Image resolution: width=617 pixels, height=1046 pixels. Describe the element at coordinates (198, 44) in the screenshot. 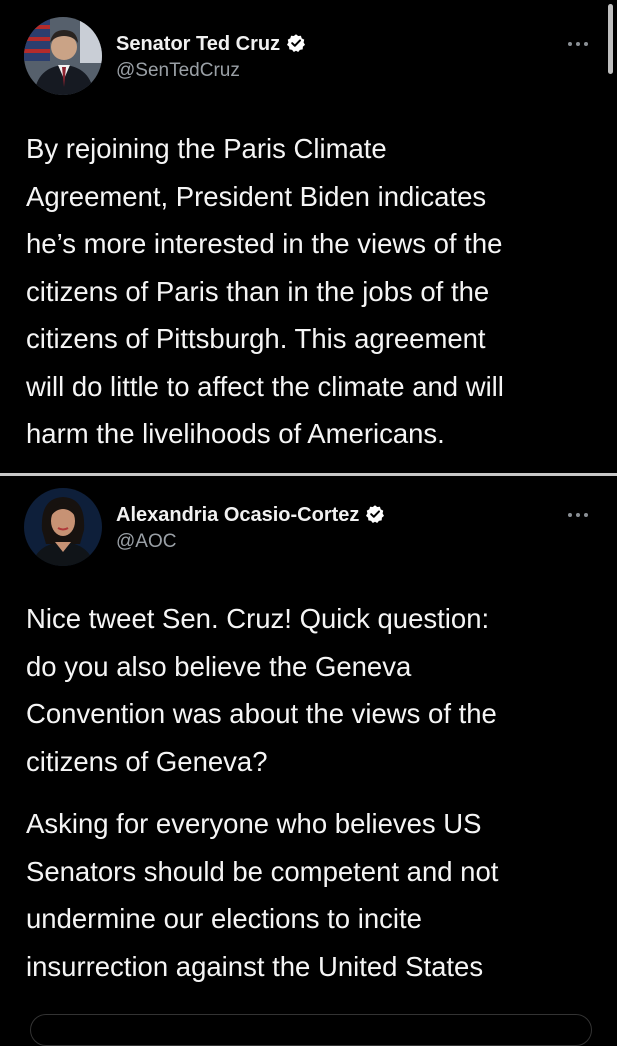

I see `author-name: Senator Ted Cruz` at that location.